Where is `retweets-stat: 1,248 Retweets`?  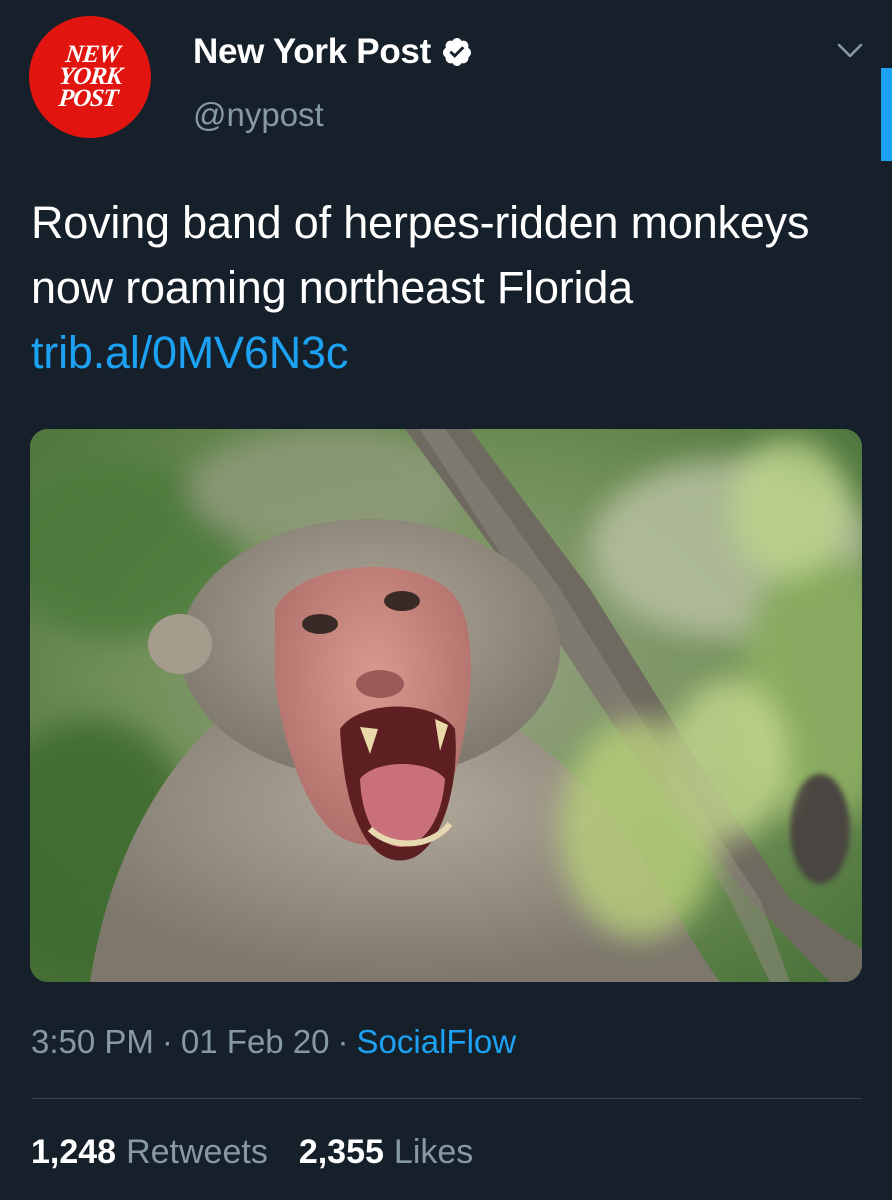 retweets-stat: 1,248 Retweets is located at coordinates (149, 1152).